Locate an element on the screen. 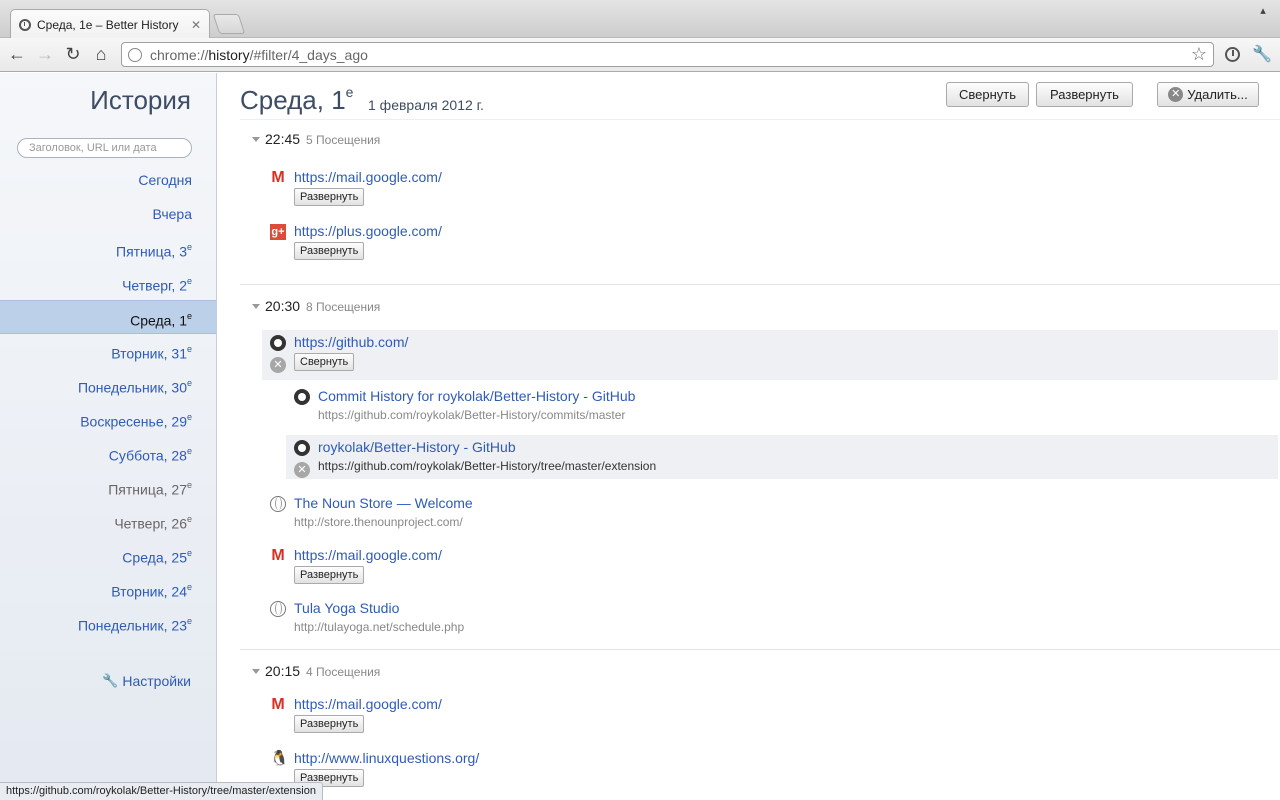 The height and width of the screenshot is (800, 1280). expand-all-button: Развернуть is located at coordinates (1084, 94).